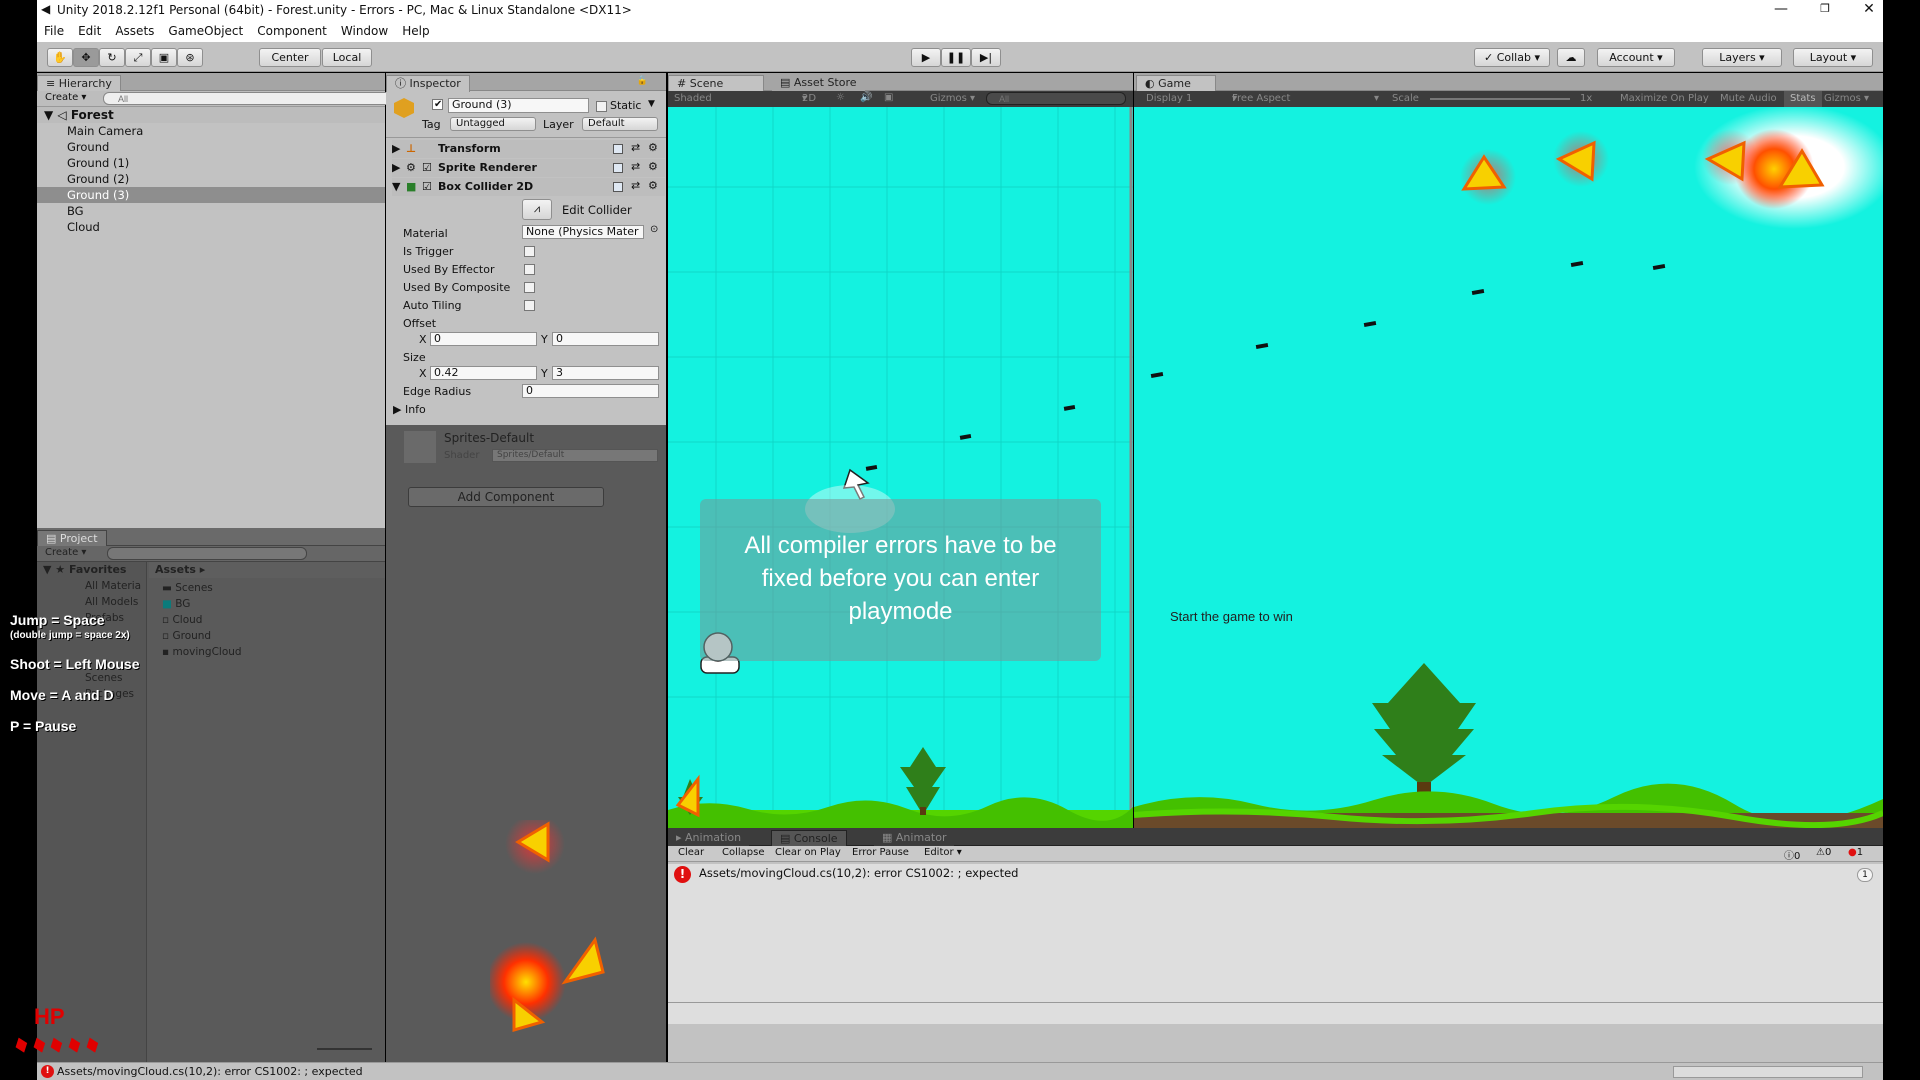 The height and width of the screenshot is (1080, 1920). What do you see at coordinates (693, 98) in the screenshot?
I see `shaded-dropdown: Shaded` at bounding box center [693, 98].